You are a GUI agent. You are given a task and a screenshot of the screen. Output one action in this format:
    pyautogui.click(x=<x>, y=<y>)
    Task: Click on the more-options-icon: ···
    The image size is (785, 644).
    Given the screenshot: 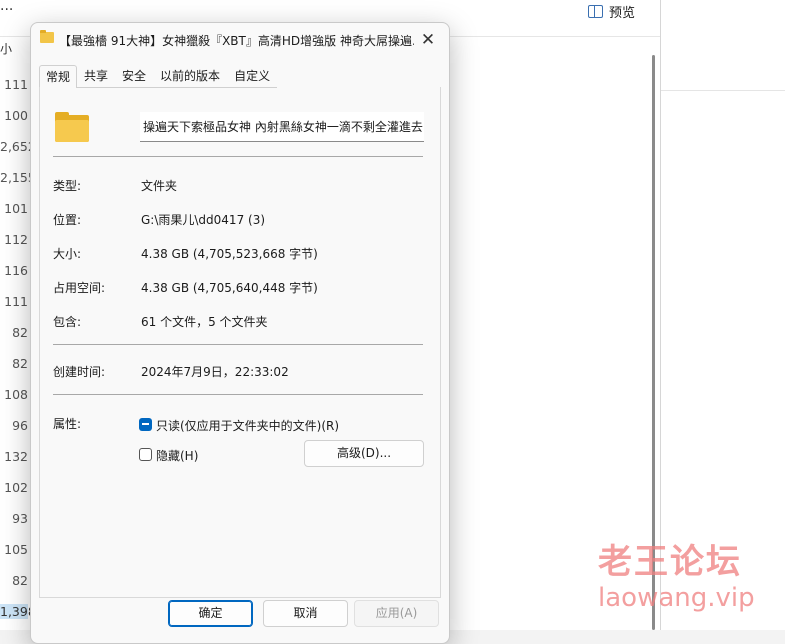 What is the action you would take?
    pyautogui.click(x=6, y=10)
    